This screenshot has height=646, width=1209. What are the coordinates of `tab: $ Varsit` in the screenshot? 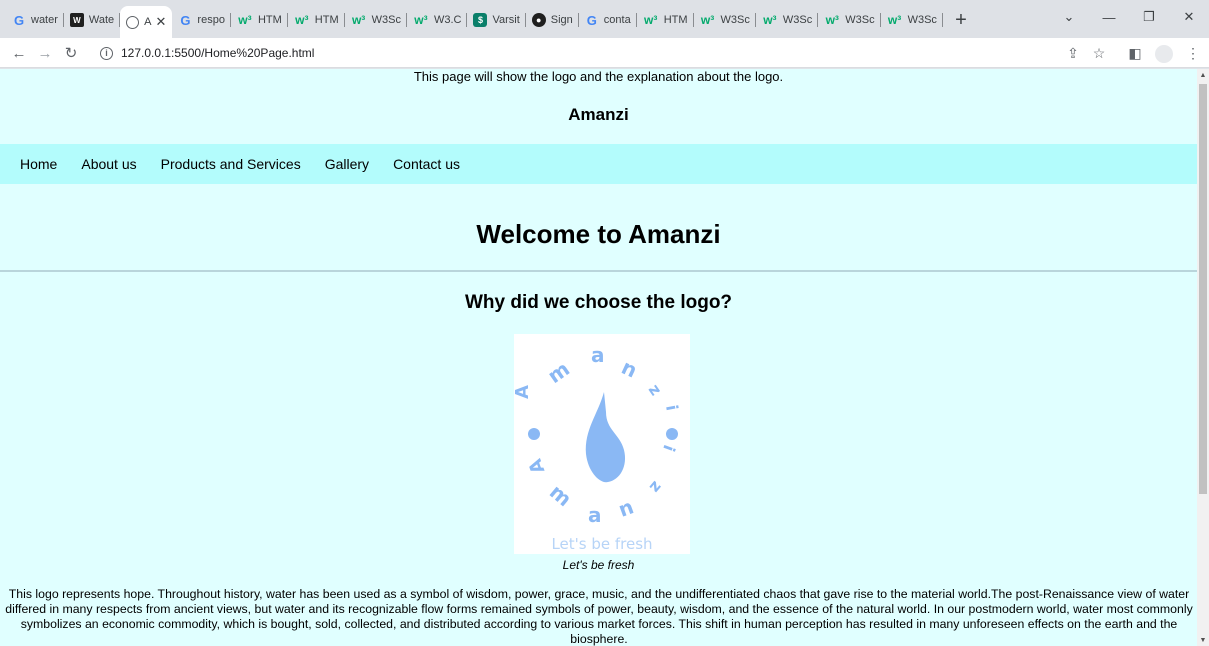 It's located at (497, 20).